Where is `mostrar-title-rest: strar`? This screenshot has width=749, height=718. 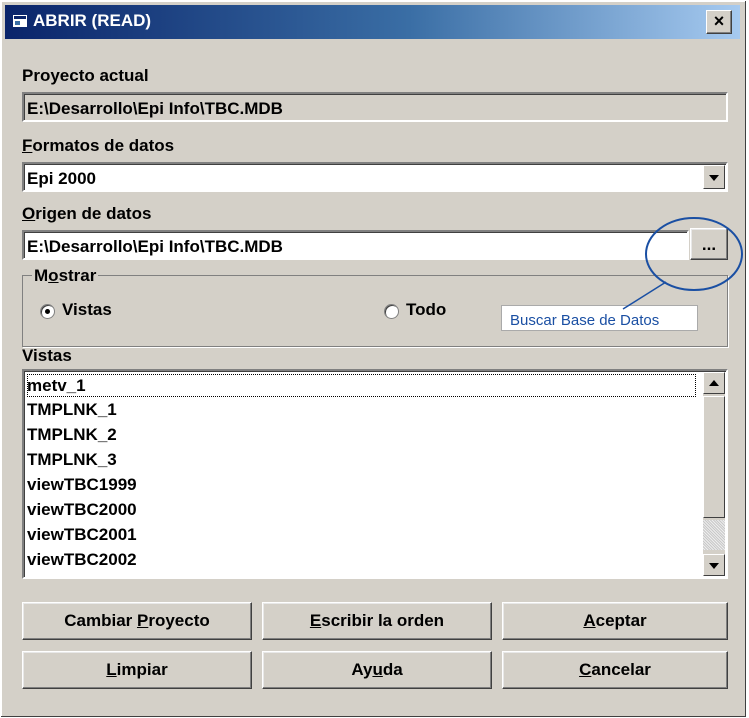 mostrar-title-rest: strar is located at coordinates (77, 275).